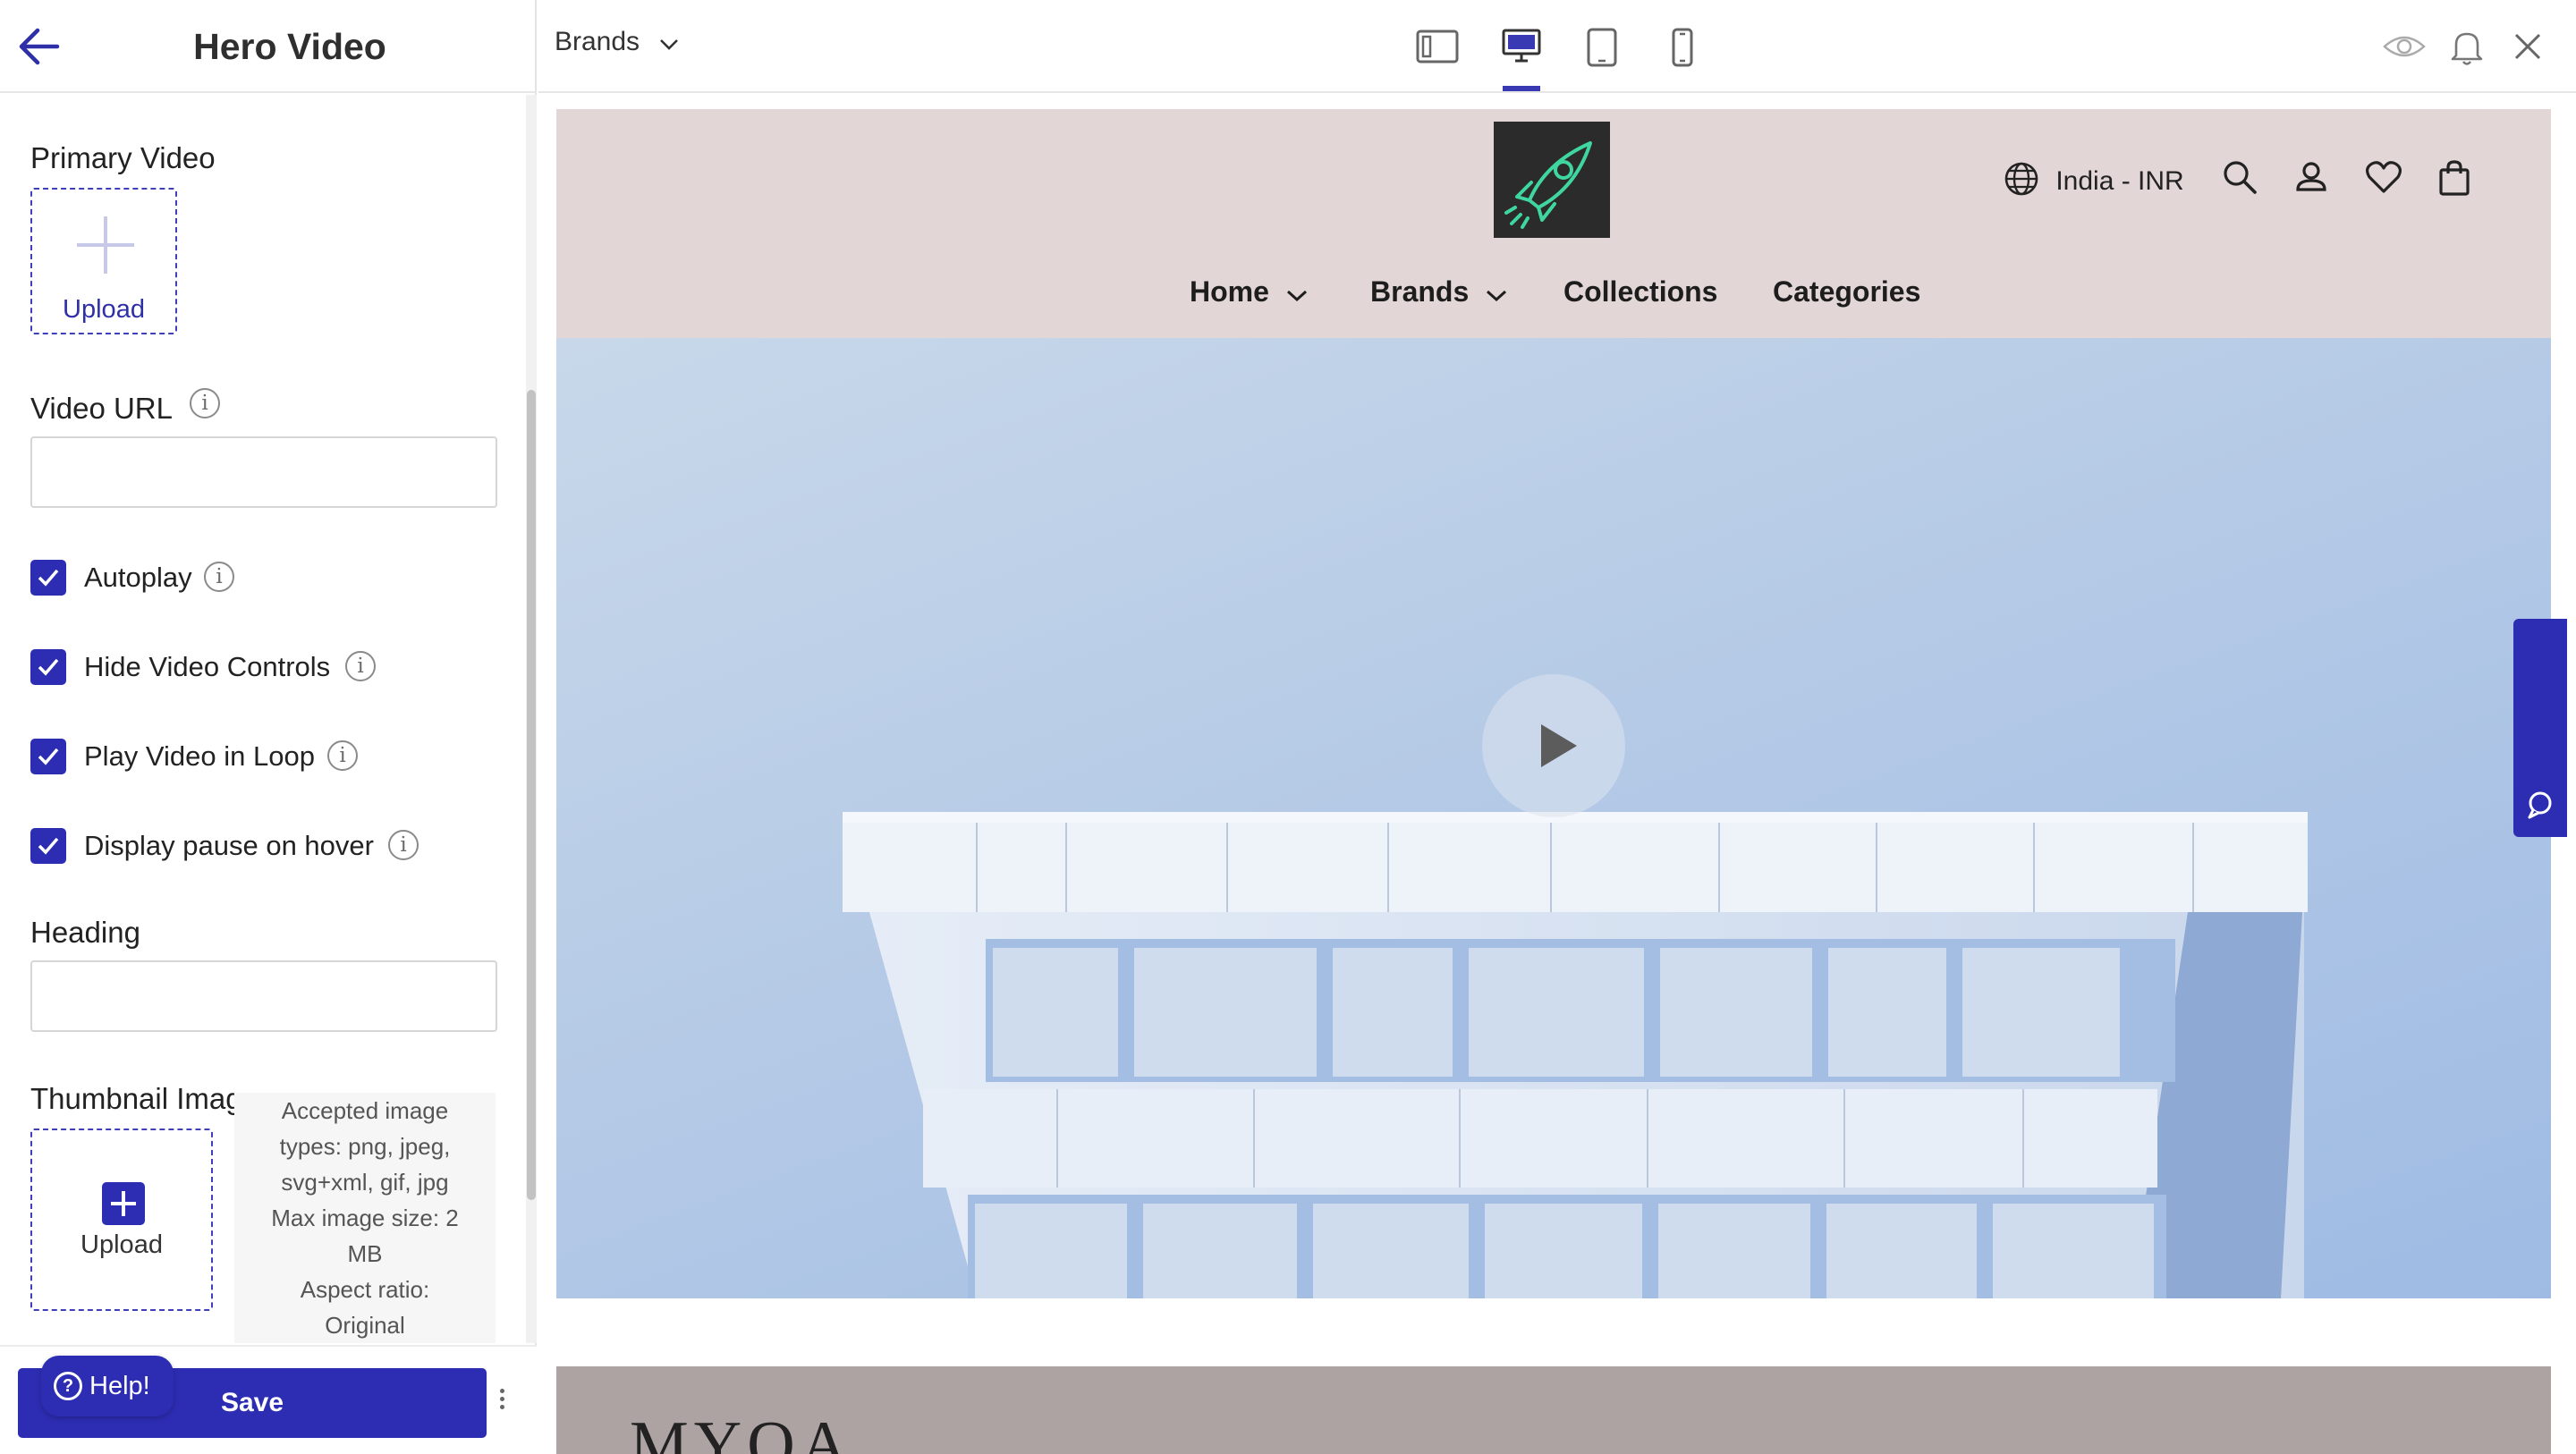 Image resolution: width=2576 pixels, height=1454 pixels. Describe the element at coordinates (2467, 50) in the screenshot. I see `bell-icon` at that location.